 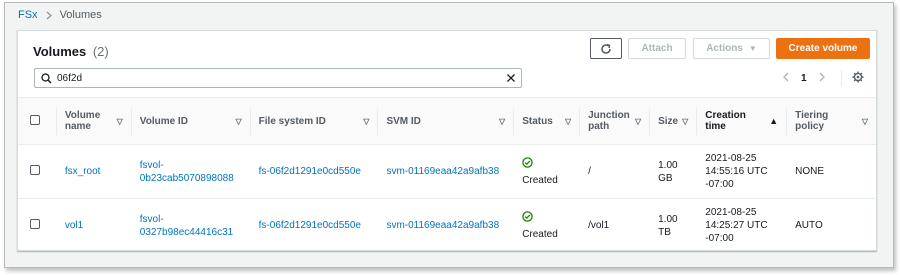 I want to click on current-page: 1, so click(x=804, y=78).